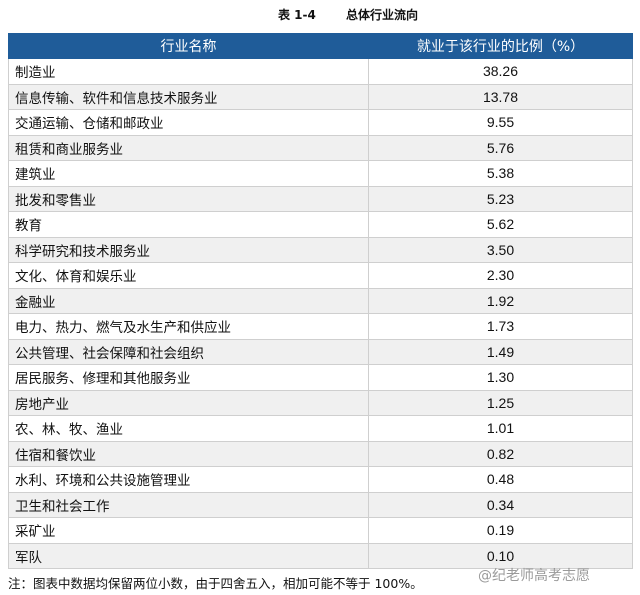 The height and width of the screenshot is (595, 640). What do you see at coordinates (500, 224) in the screenshot?
I see `ratio-value-cell: 5.62` at bounding box center [500, 224].